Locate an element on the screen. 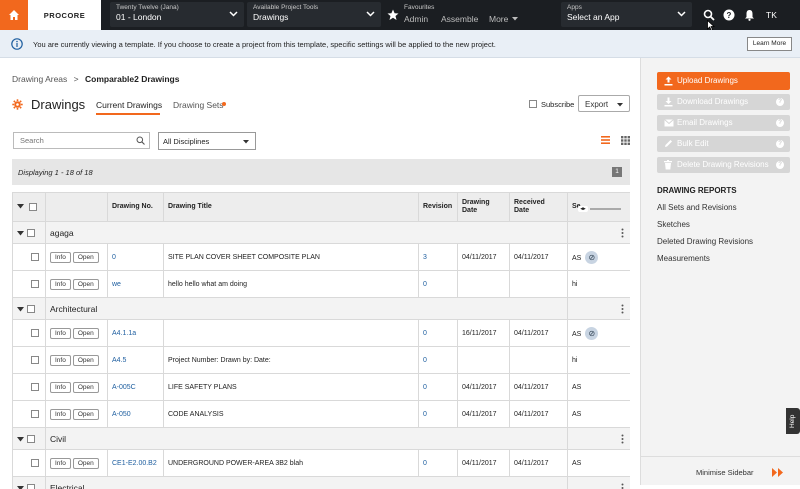 The width and height of the screenshot is (800, 489). double-chevron-right-icon is located at coordinates (778, 472).